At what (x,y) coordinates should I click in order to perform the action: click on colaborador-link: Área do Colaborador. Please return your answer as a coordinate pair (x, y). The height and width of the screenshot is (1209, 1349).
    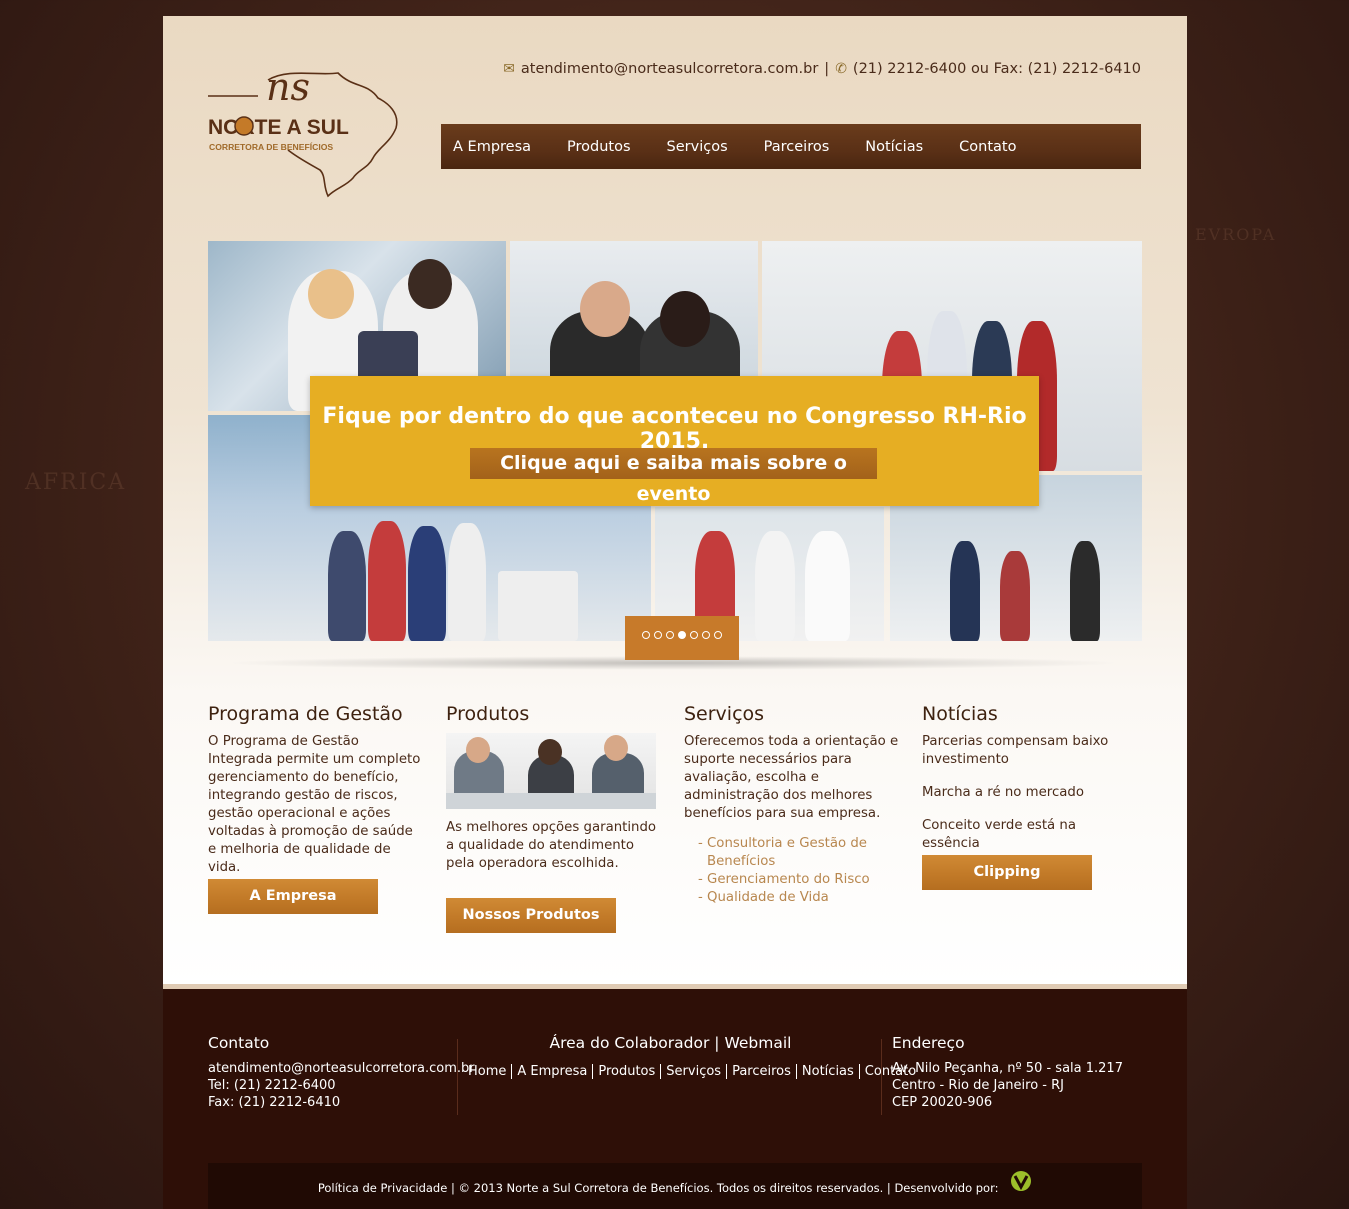
    Looking at the image, I should click on (630, 1043).